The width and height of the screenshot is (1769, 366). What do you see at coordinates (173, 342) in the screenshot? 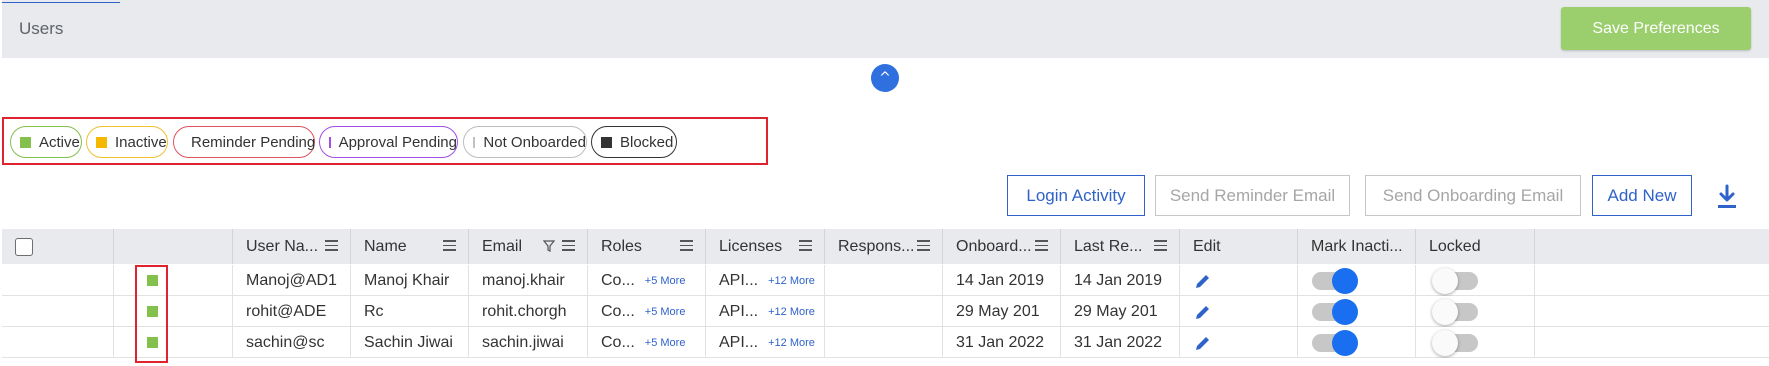
I see `status-cell` at bounding box center [173, 342].